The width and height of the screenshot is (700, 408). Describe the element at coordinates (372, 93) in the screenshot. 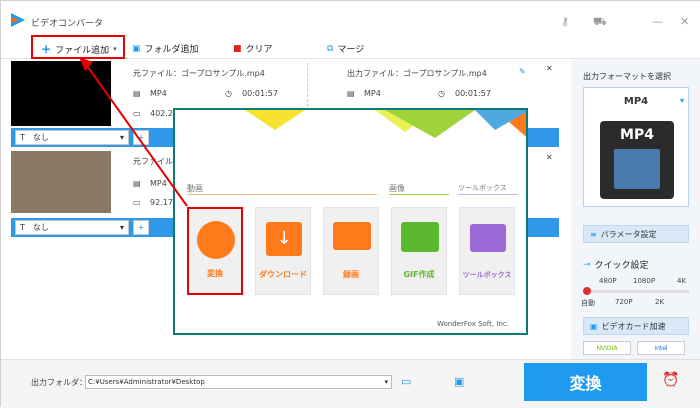

I see `output-format: MP4` at that location.